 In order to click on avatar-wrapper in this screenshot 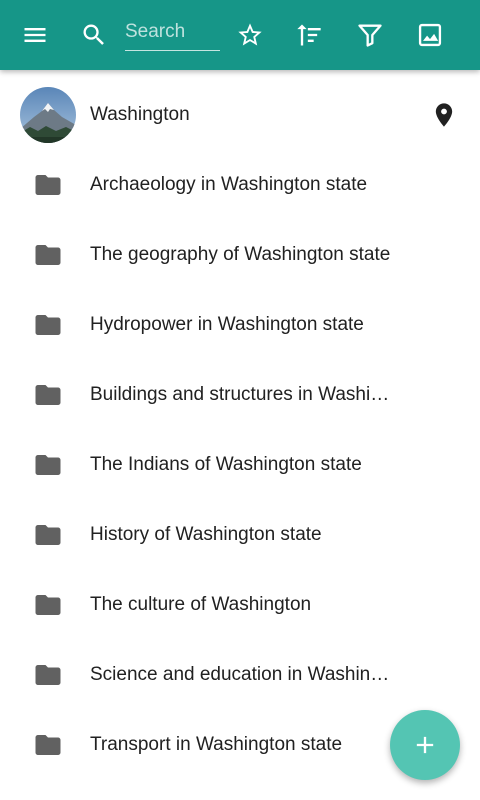, I will do `click(48, 115)`.